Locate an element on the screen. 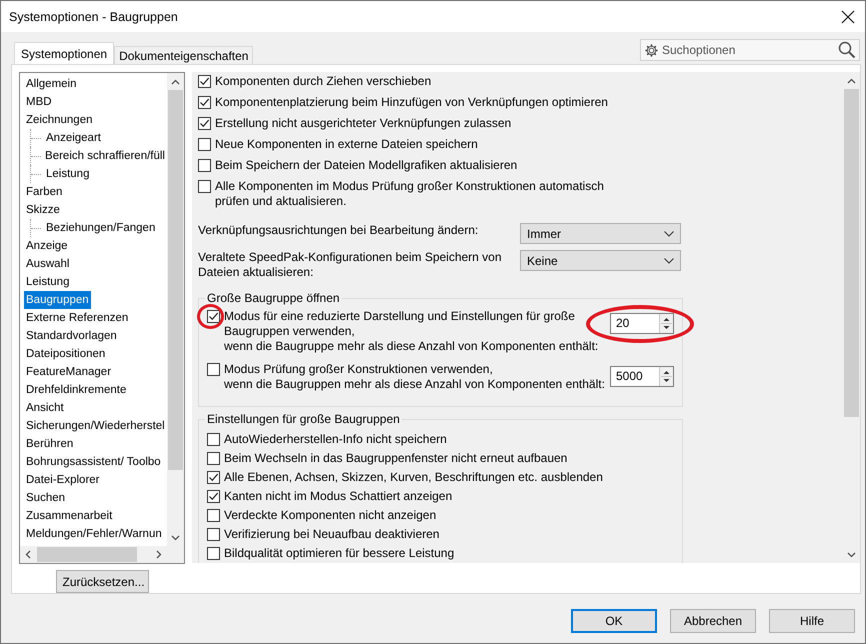 Image resolution: width=866 pixels, height=644 pixels. tree-item: Allgemein is located at coordinates (51, 84).